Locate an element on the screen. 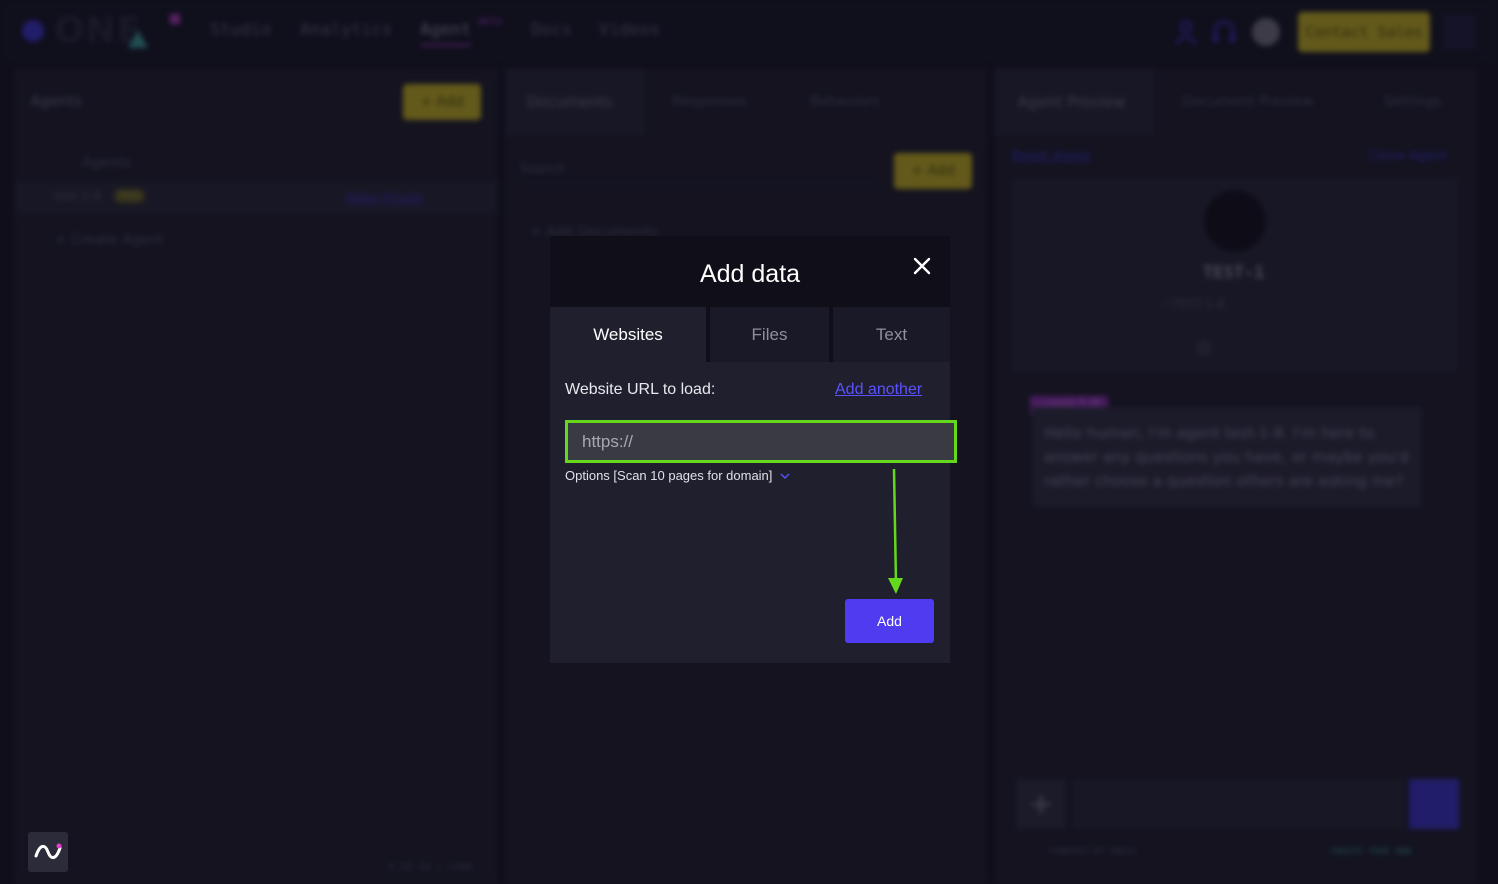 The height and width of the screenshot is (884, 1498). close-button is located at coordinates (922, 266).